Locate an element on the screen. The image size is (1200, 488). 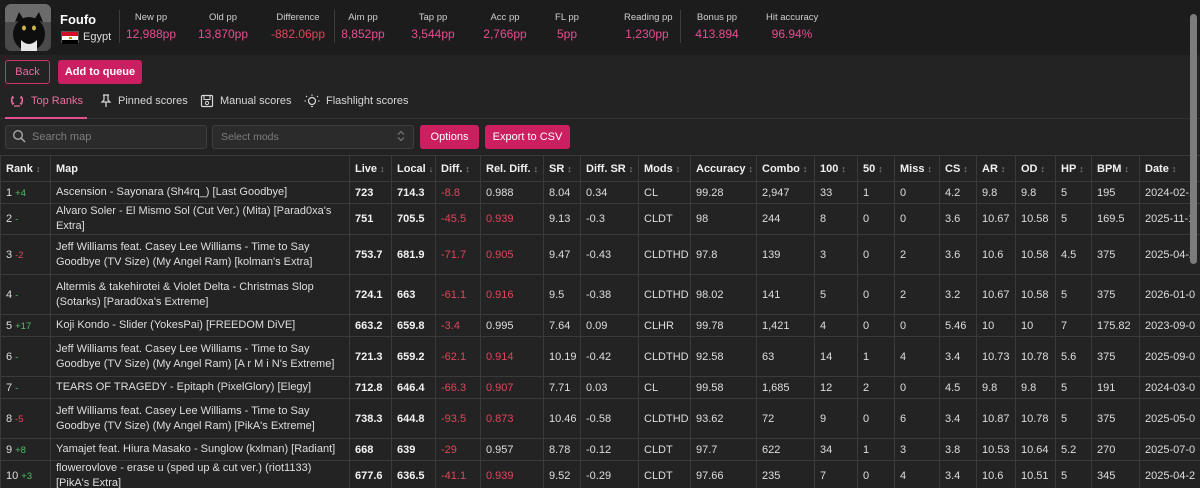
back-button: Back is located at coordinates (27, 72).